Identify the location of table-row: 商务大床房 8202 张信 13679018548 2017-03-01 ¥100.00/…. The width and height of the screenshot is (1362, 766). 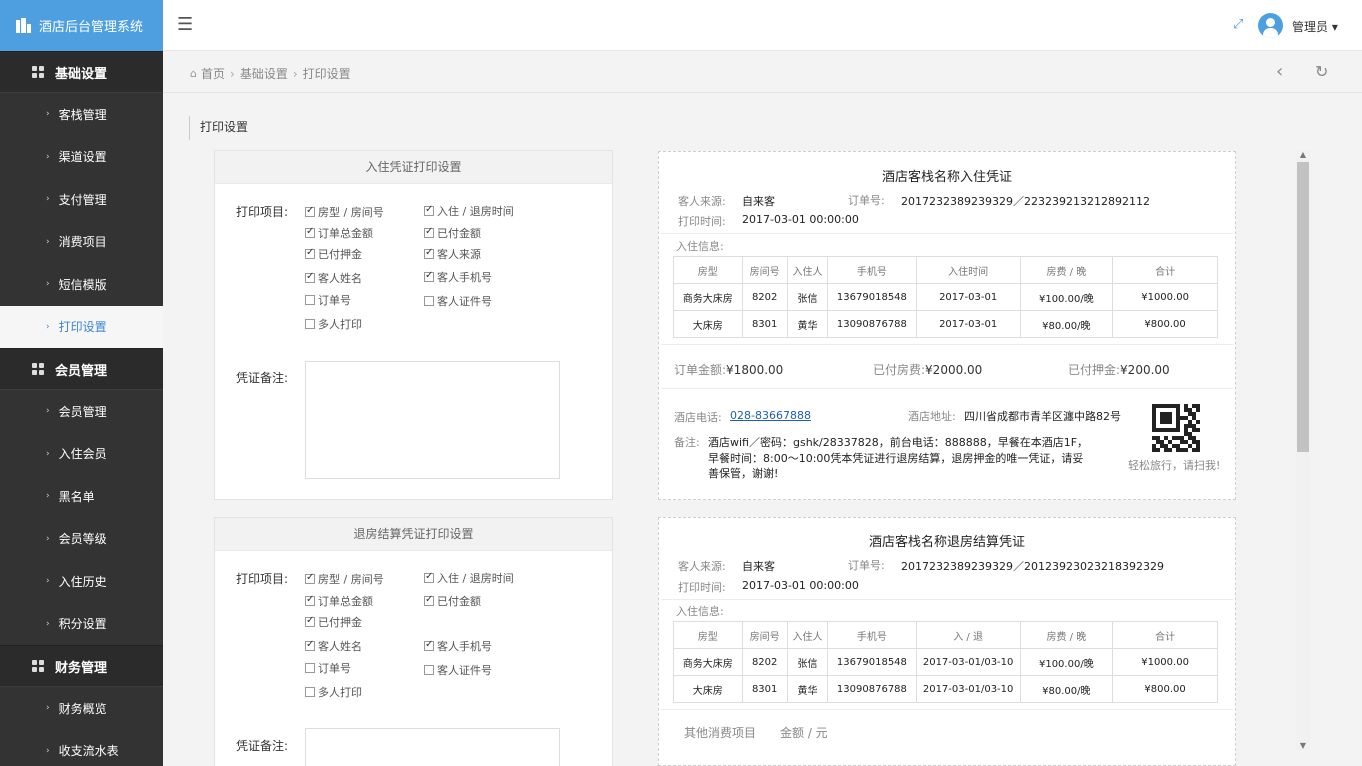
(945, 297).